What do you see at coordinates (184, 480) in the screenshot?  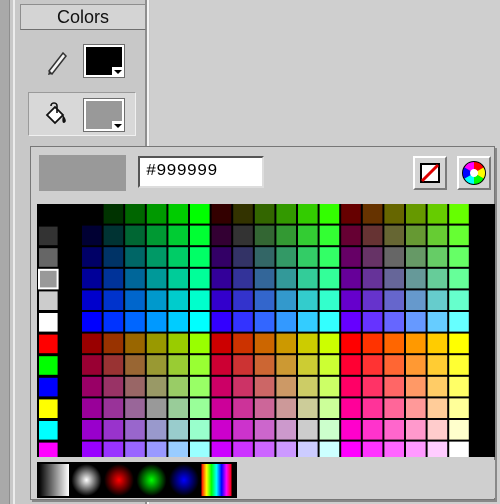 I see `gradient-swatch-blue-radial` at bounding box center [184, 480].